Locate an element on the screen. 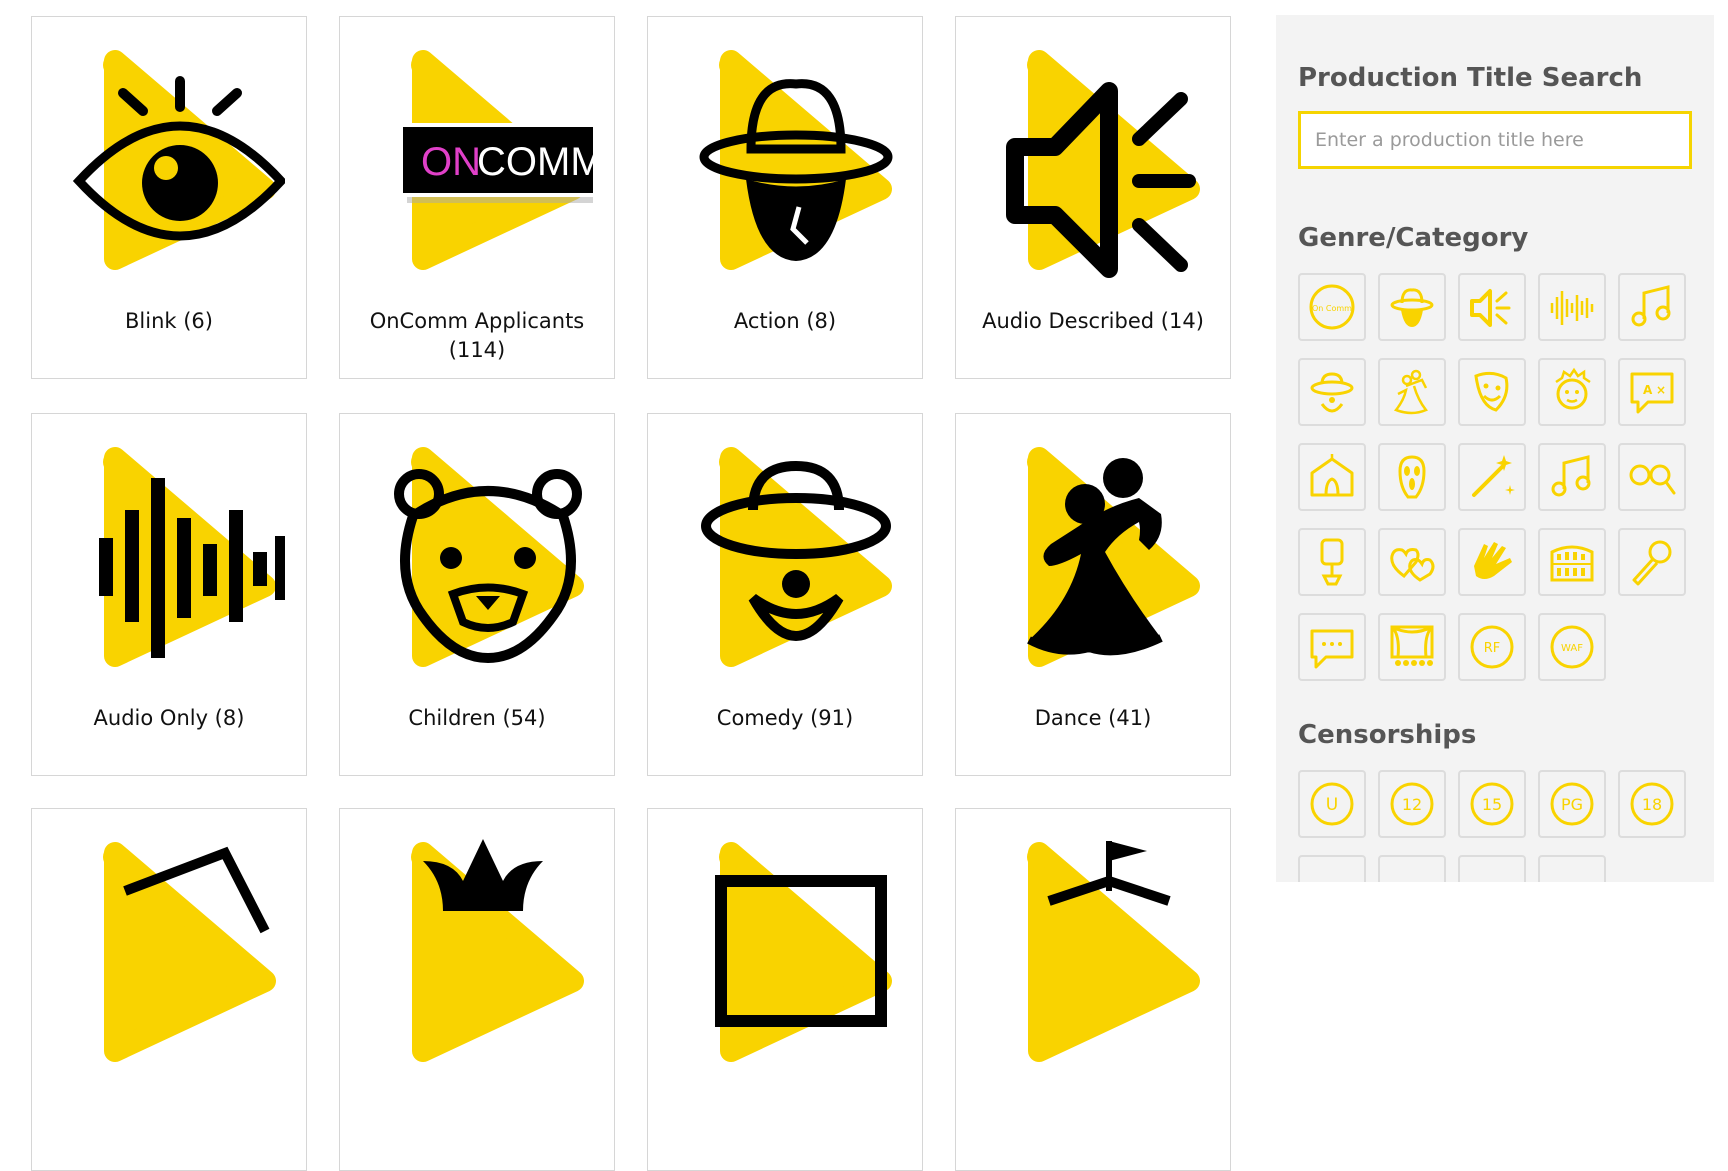 The image size is (1728, 1171). oncomm-logo: ON COMM is located at coordinates (496, 160).